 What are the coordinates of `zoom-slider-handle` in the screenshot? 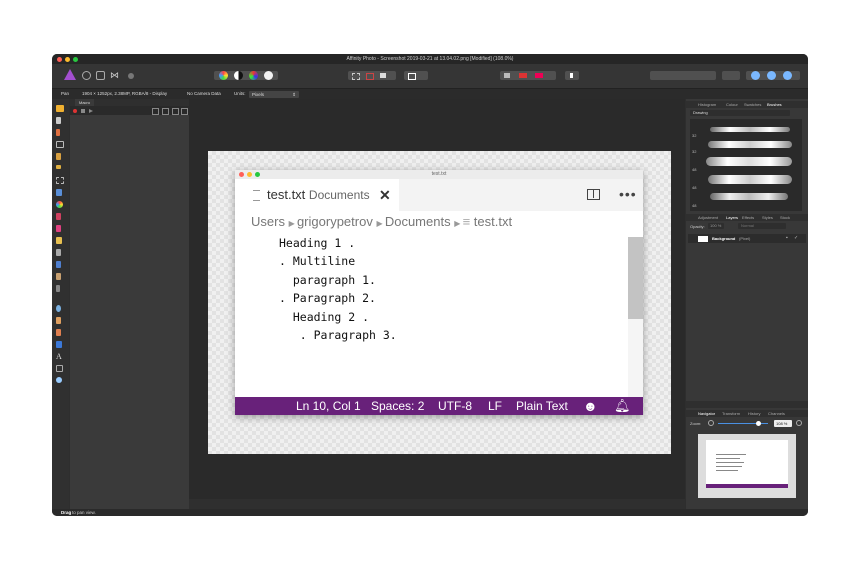 It's located at (758, 423).